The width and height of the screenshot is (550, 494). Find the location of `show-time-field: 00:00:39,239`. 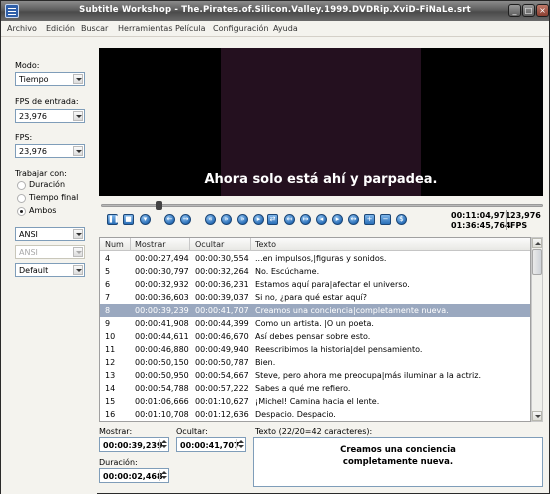

show-time-field: 00:00:39,239 is located at coordinates (134, 444).